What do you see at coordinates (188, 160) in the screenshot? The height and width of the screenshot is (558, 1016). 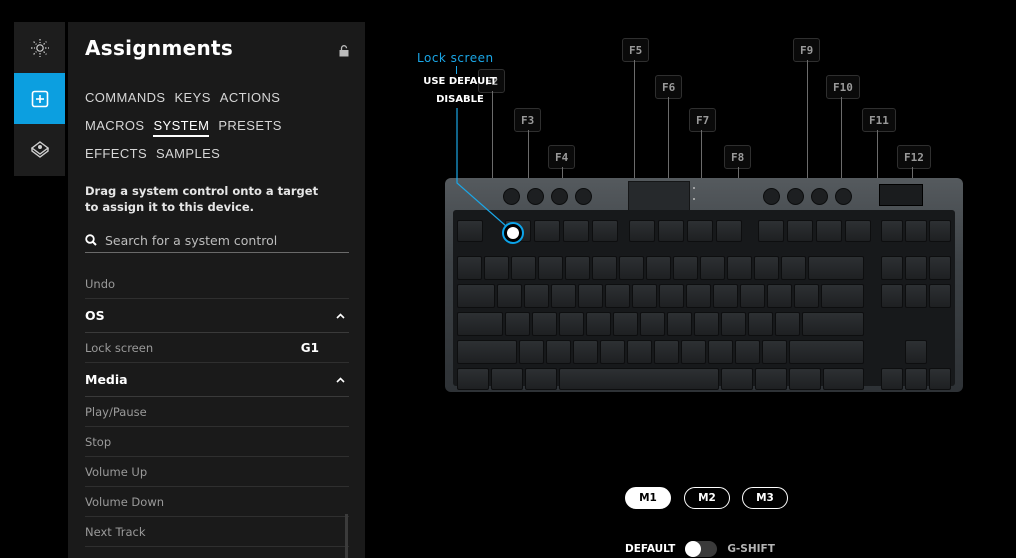 I see `tab-samples: SAMPLES` at bounding box center [188, 160].